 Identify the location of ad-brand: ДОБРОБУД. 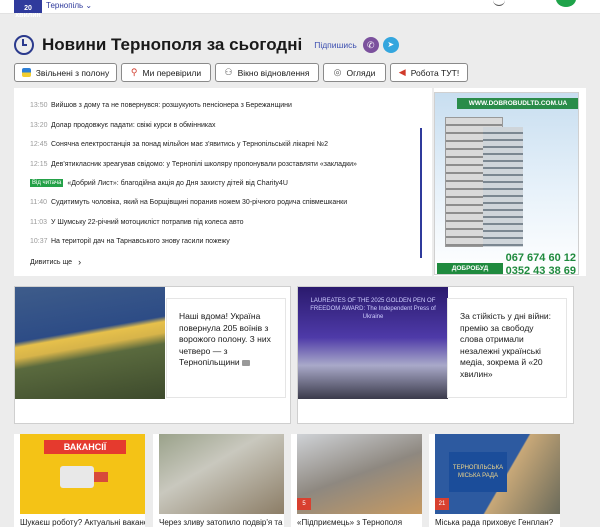
(470, 268).